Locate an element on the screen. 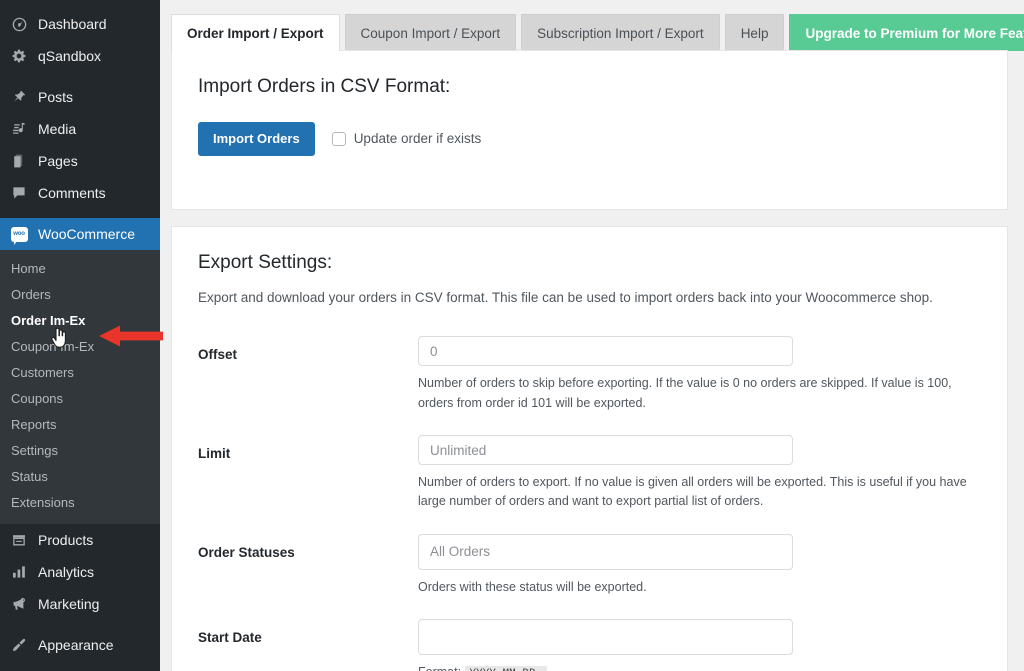 This screenshot has width=1024, height=671. submenu-item-extensions: Extensions is located at coordinates (80, 503).